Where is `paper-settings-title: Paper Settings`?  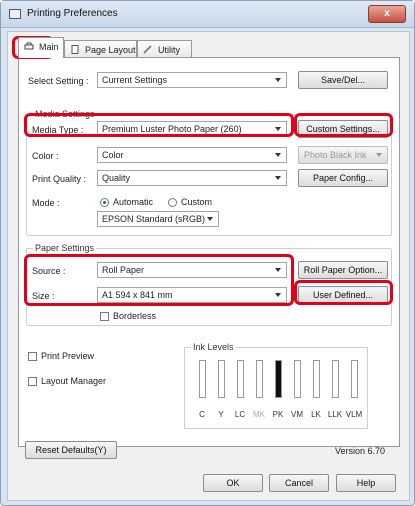
paper-settings-title: Paper Settings is located at coordinates (65, 248).